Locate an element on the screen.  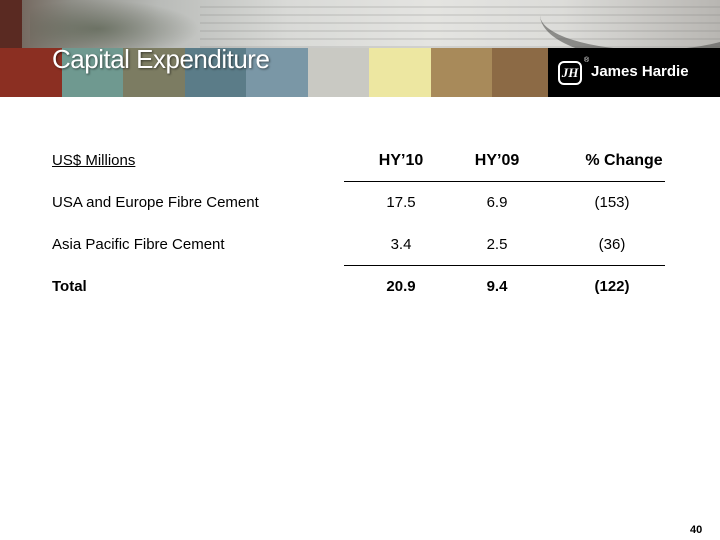
logo-text: James Hardie is located at coordinates (640, 71).